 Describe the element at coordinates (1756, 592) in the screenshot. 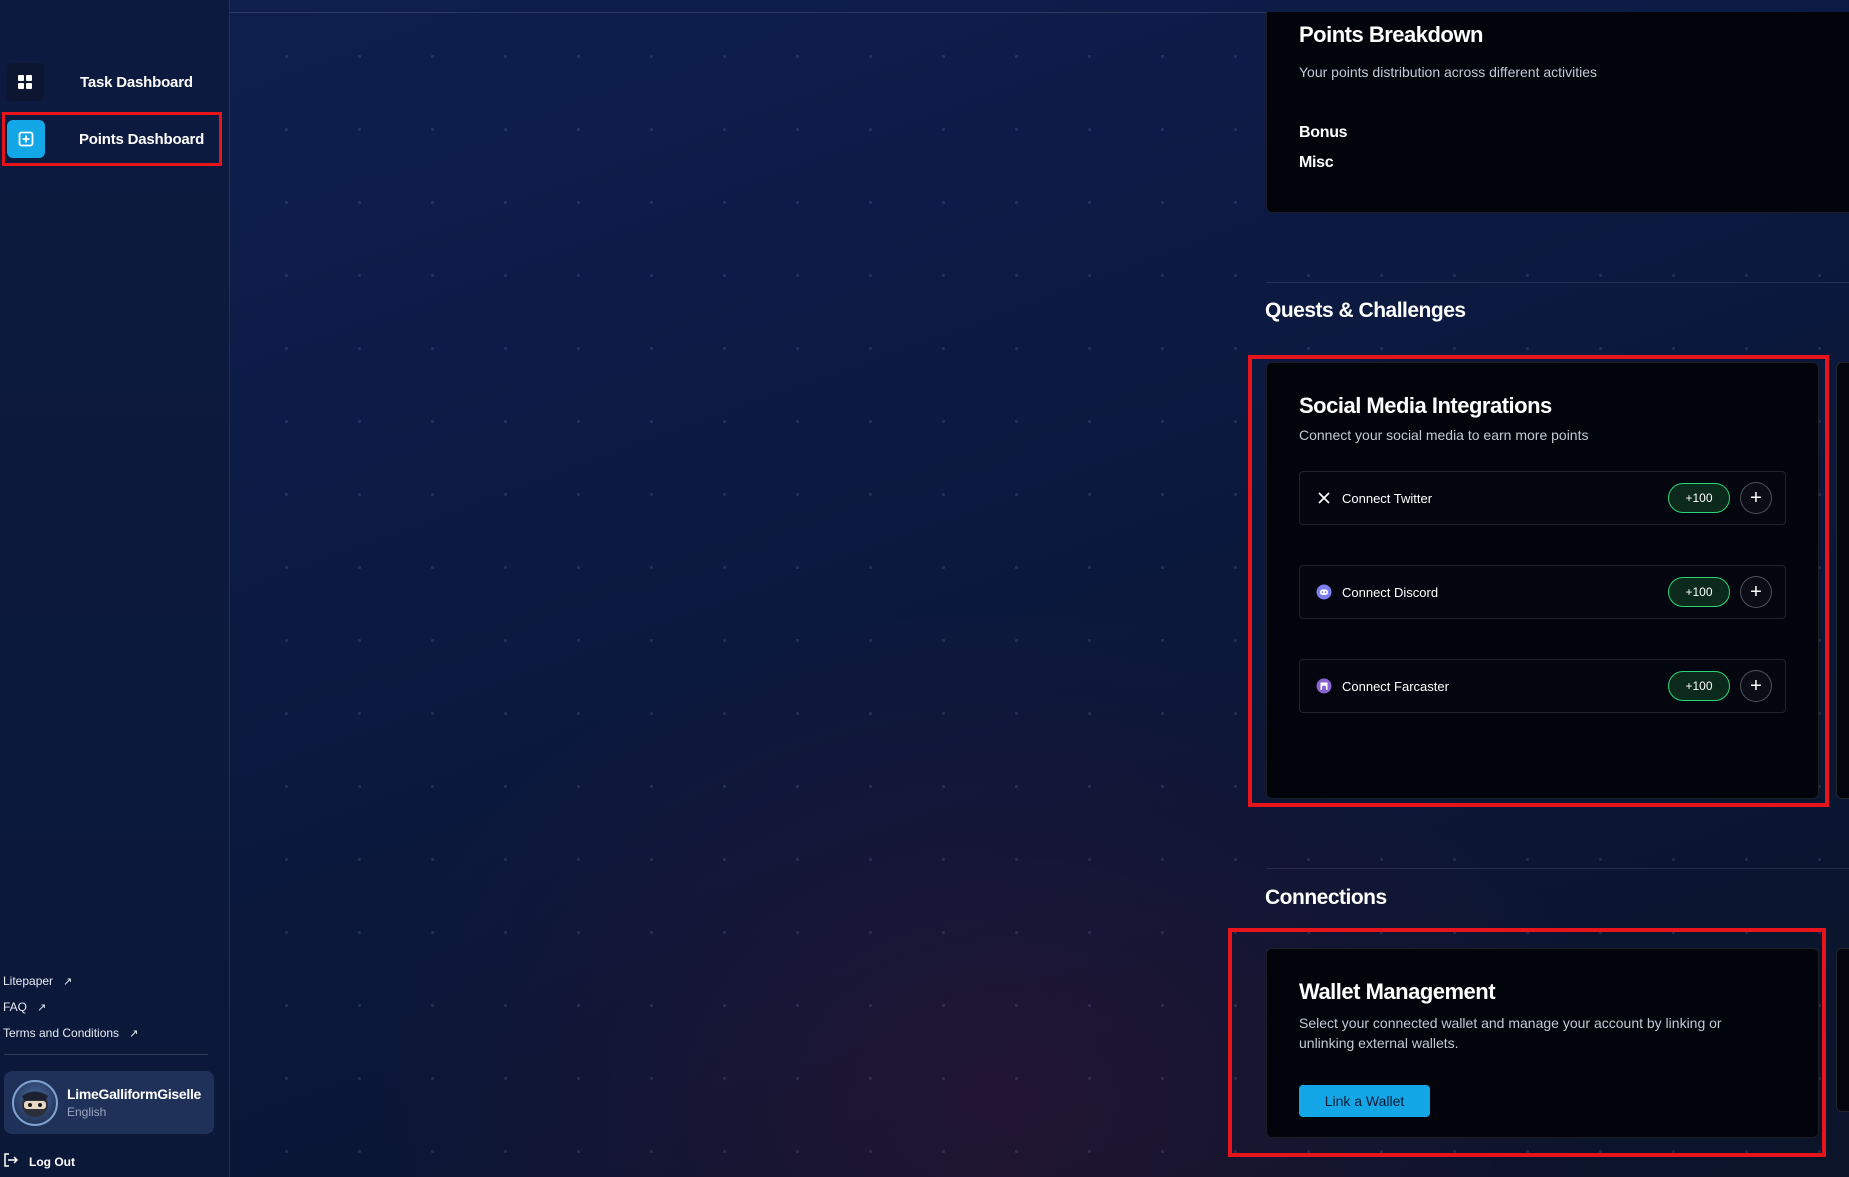

I see `connect-discord-button: +` at that location.